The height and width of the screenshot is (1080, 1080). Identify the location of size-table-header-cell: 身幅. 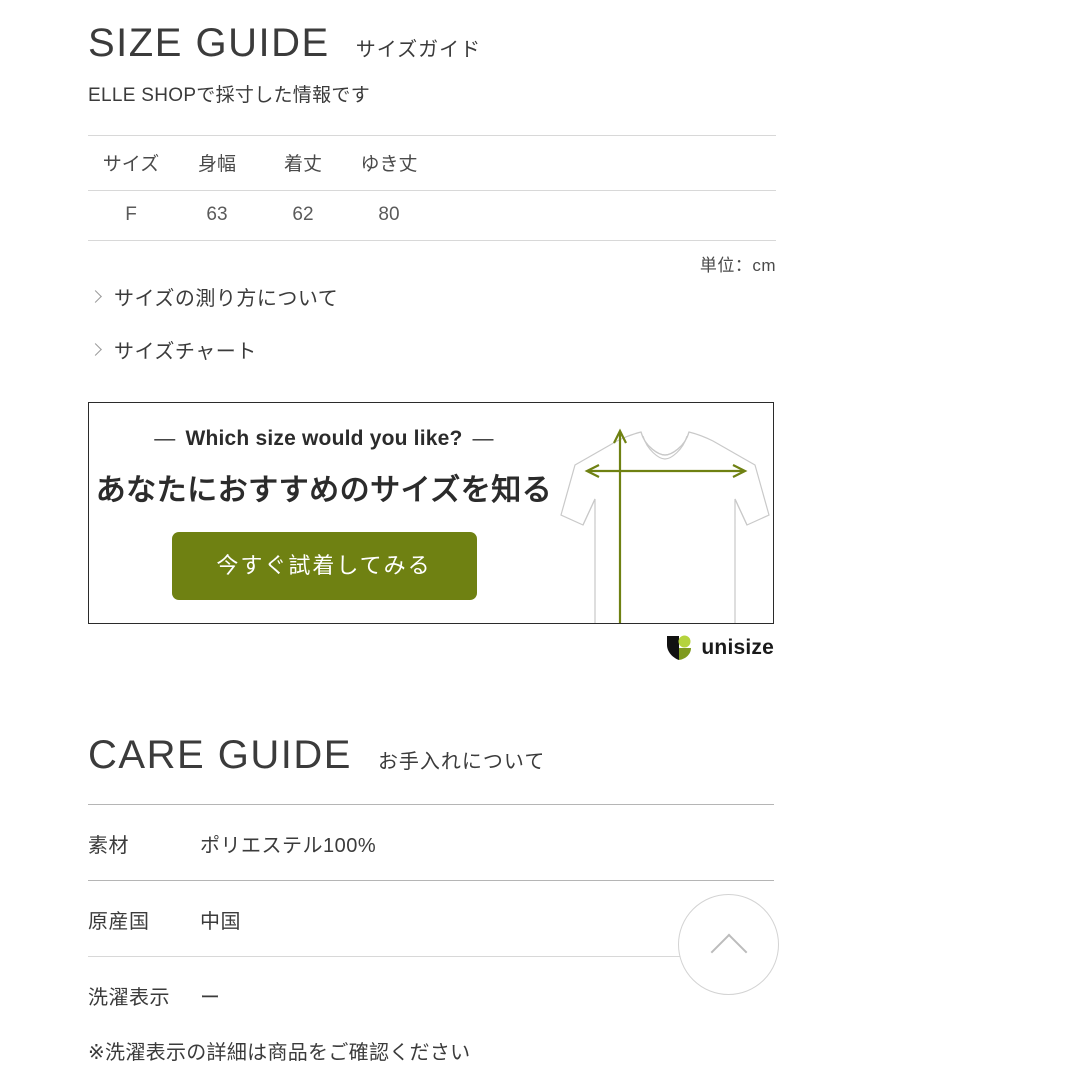
(217, 163).